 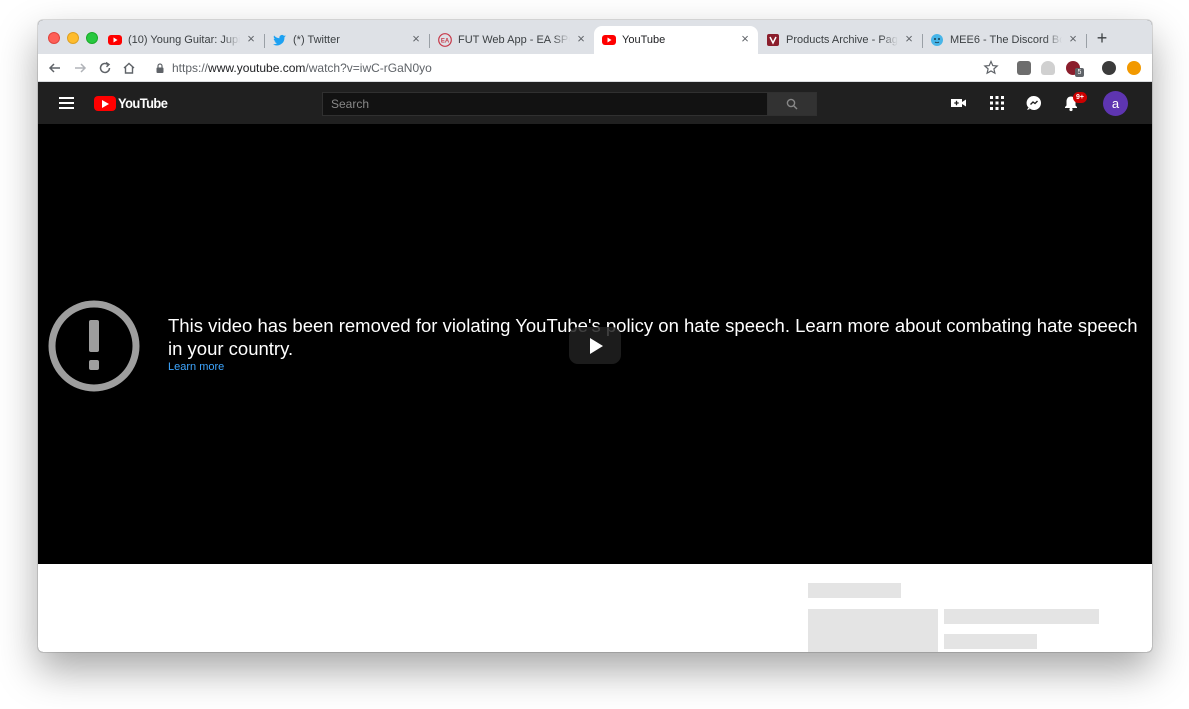 I want to click on below-player-area, so click(x=595, y=608).